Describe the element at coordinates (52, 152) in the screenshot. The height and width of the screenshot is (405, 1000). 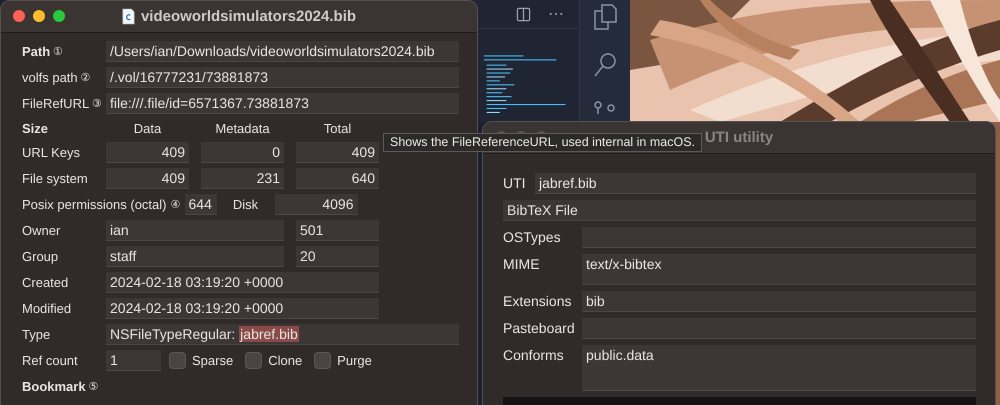
I see `field-label: URL Keys` at that location.